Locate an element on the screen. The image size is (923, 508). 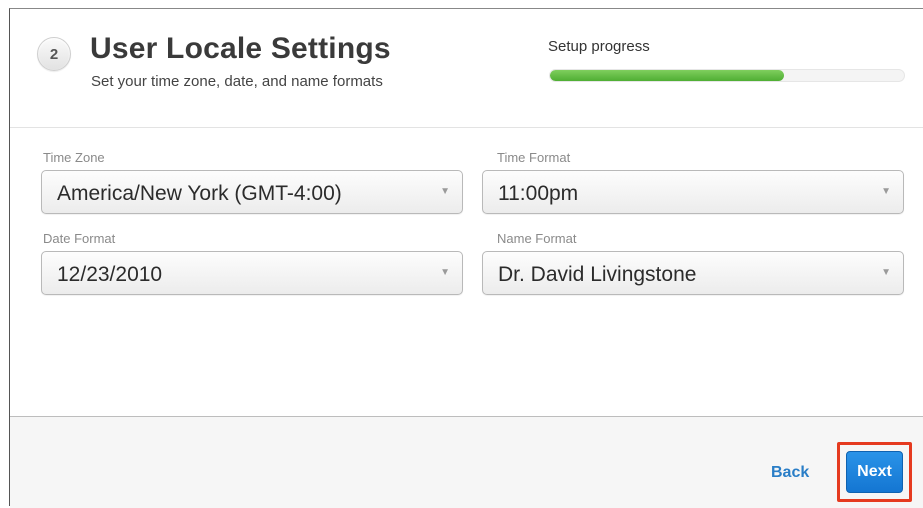
setup-progress-fill is located at coordinates (667, 75).